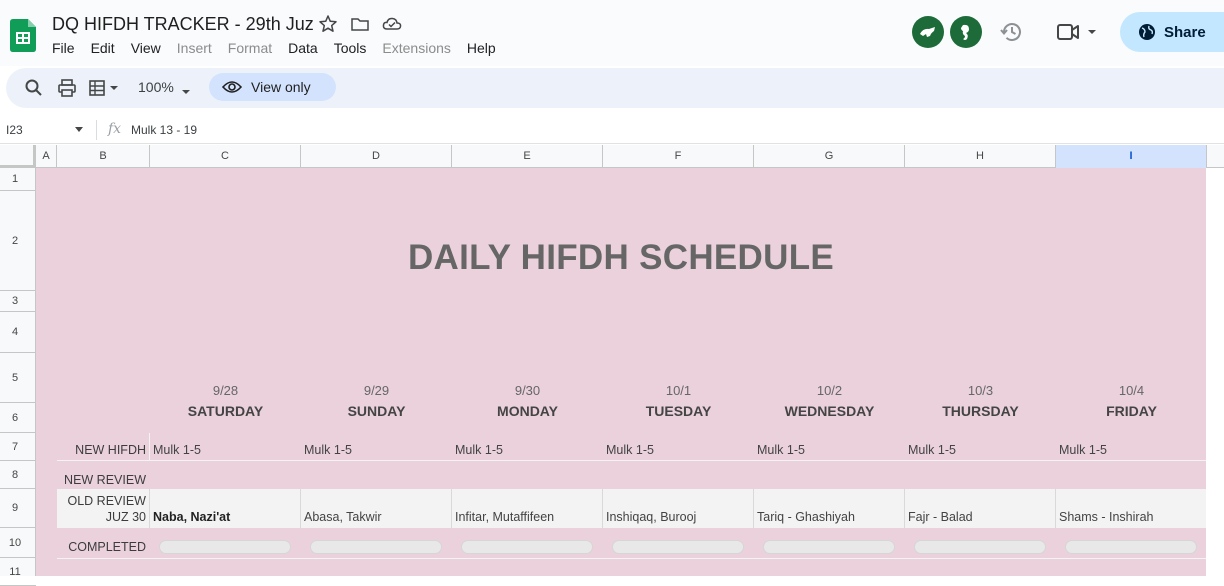 The height and width of the screenshot is (586, 1224). Describe the element at coordinates (307, 48) in the screenshot. I see `menu-data: Data` at that location.